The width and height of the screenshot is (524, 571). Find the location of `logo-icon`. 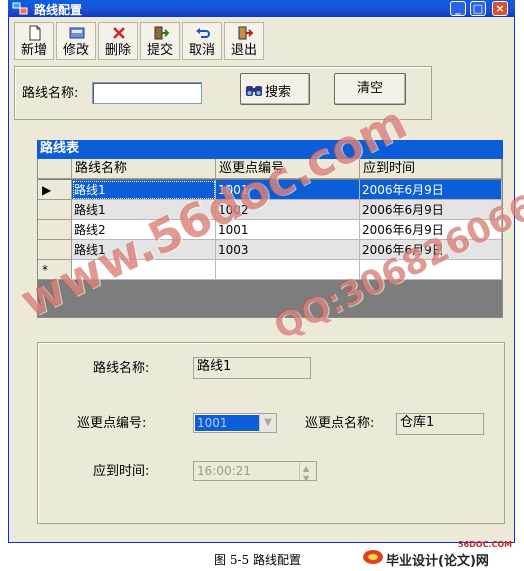

logo-icon is located at coordinates (373, 557).